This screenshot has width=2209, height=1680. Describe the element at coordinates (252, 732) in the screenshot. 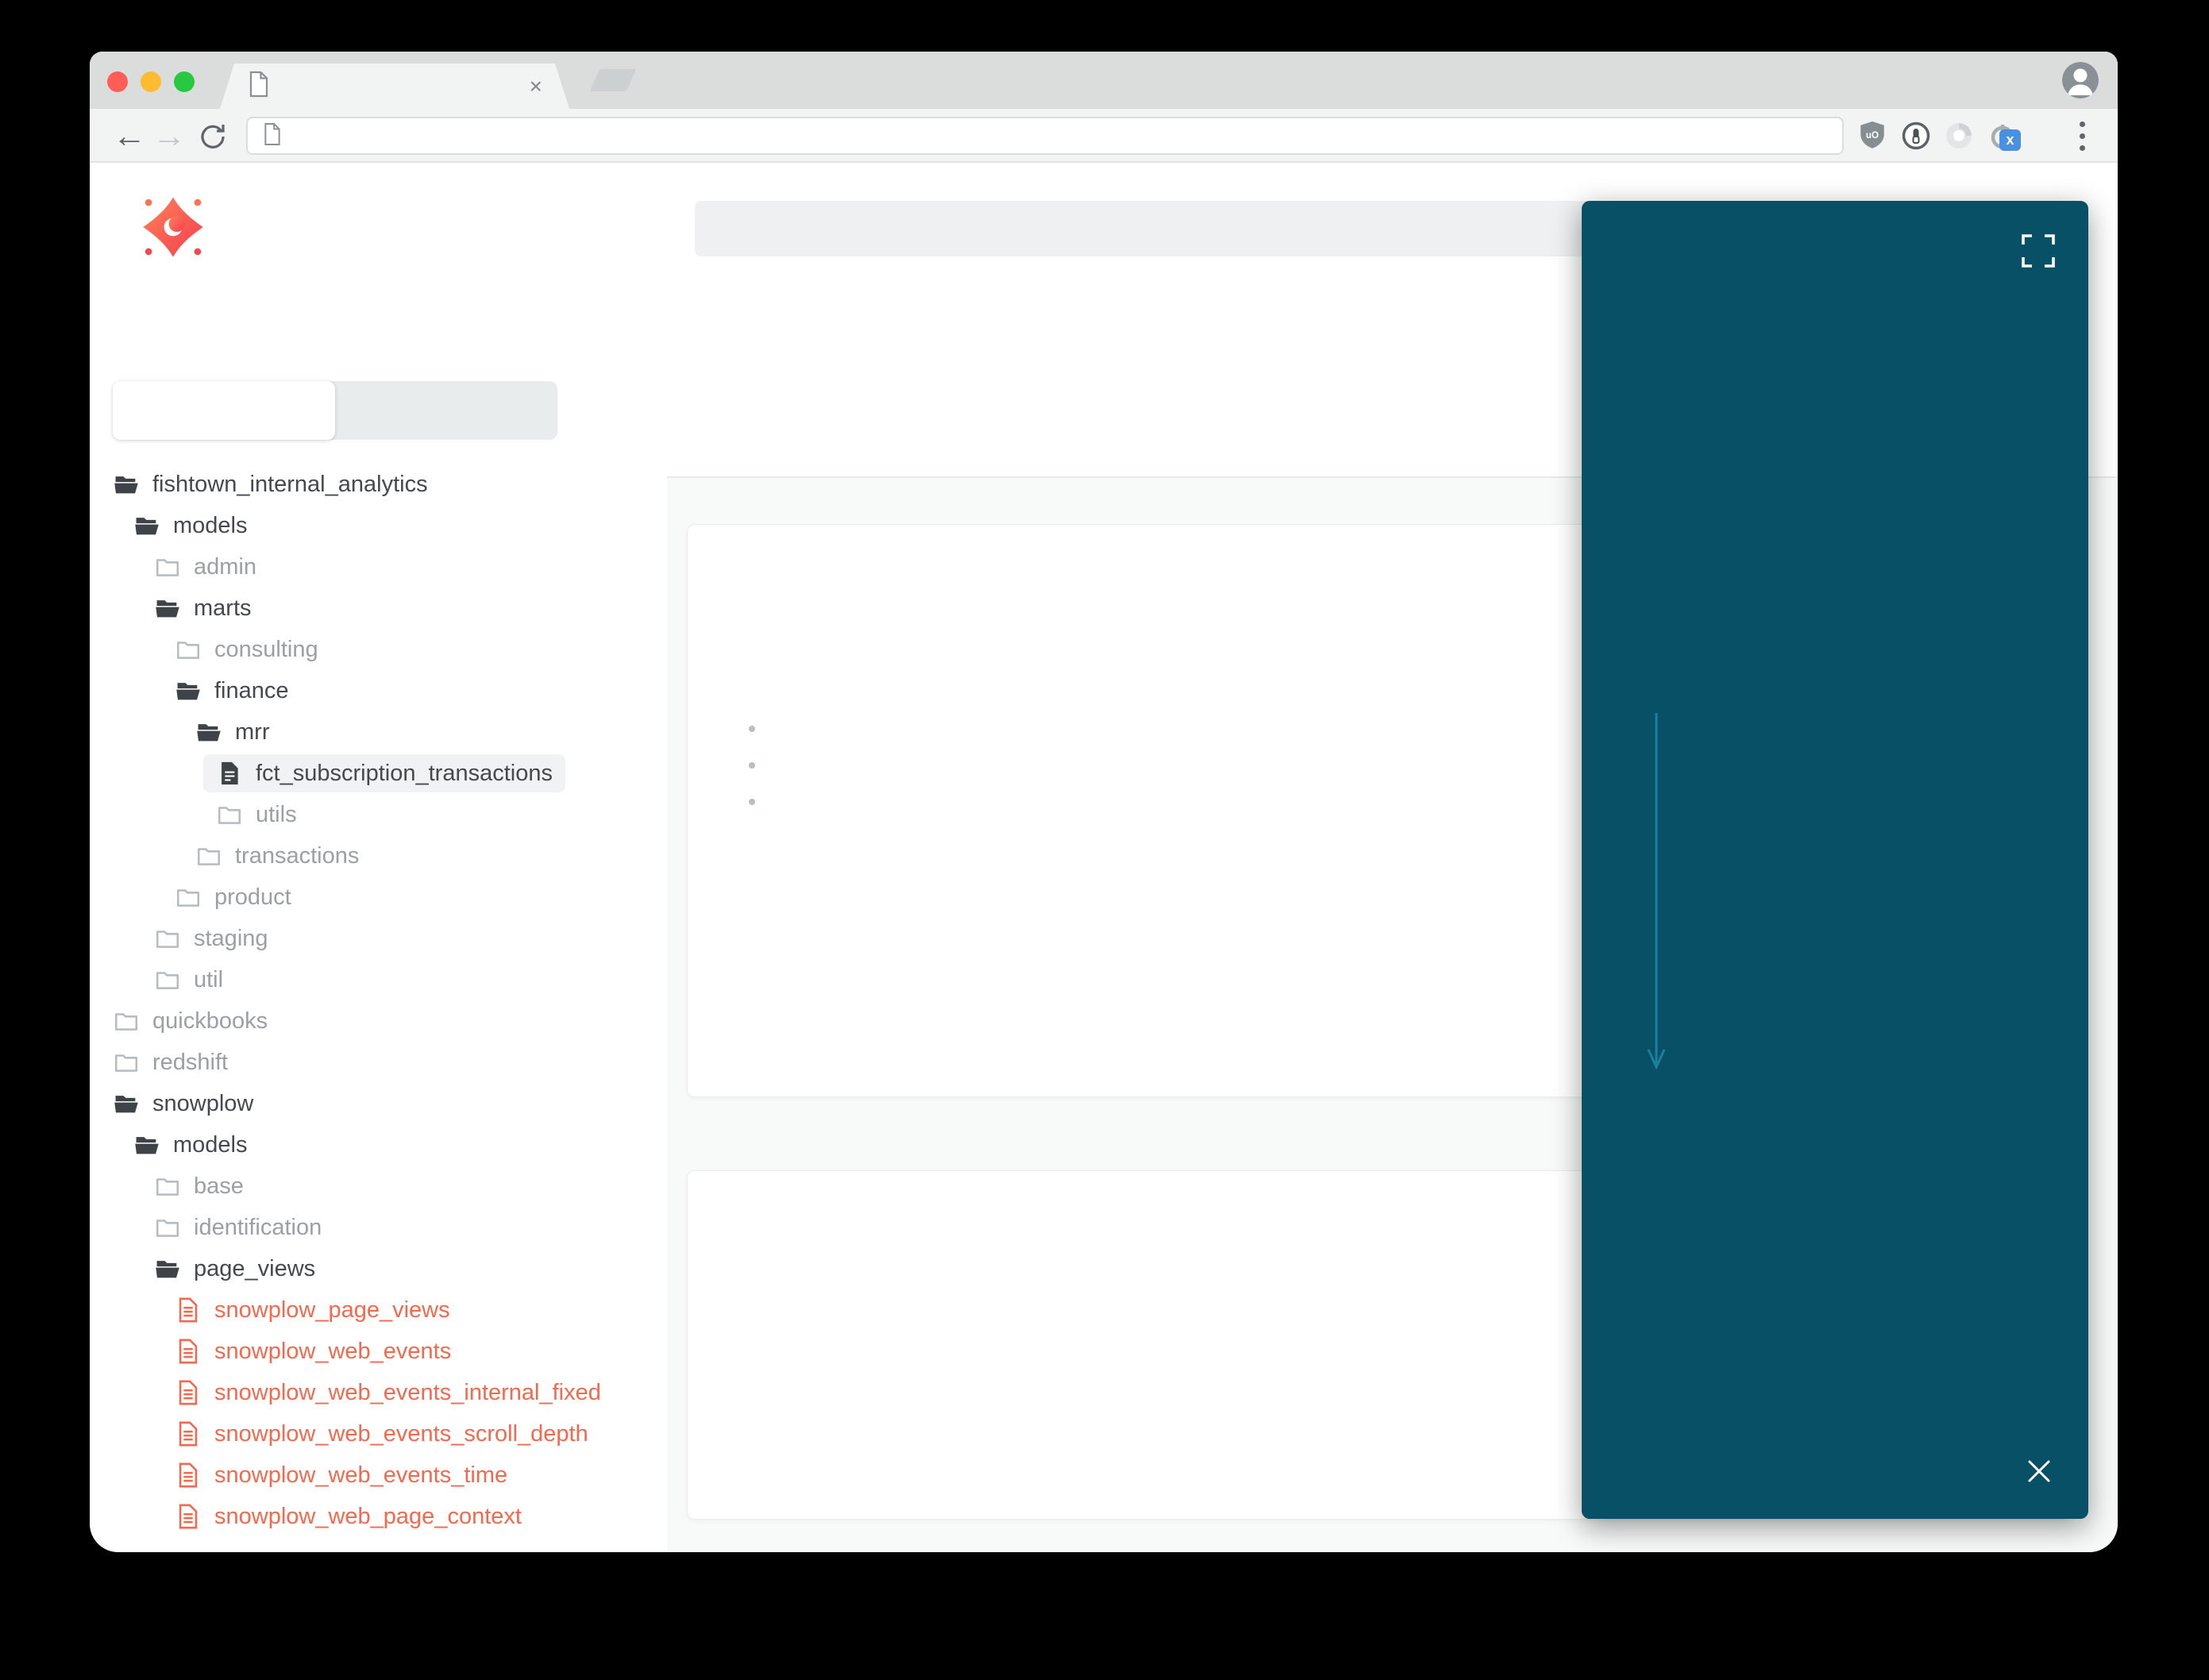

I see `tree-item-label: mrr` at that location.